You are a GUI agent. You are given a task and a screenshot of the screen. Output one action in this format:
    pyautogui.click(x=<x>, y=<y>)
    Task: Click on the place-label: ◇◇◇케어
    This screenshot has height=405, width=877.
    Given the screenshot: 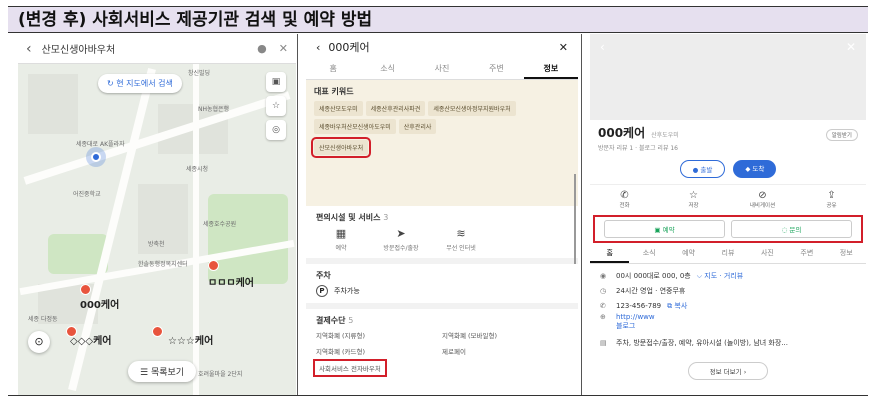 What is the action you would take?
    pyautogui.click(x=90, y=339)
    